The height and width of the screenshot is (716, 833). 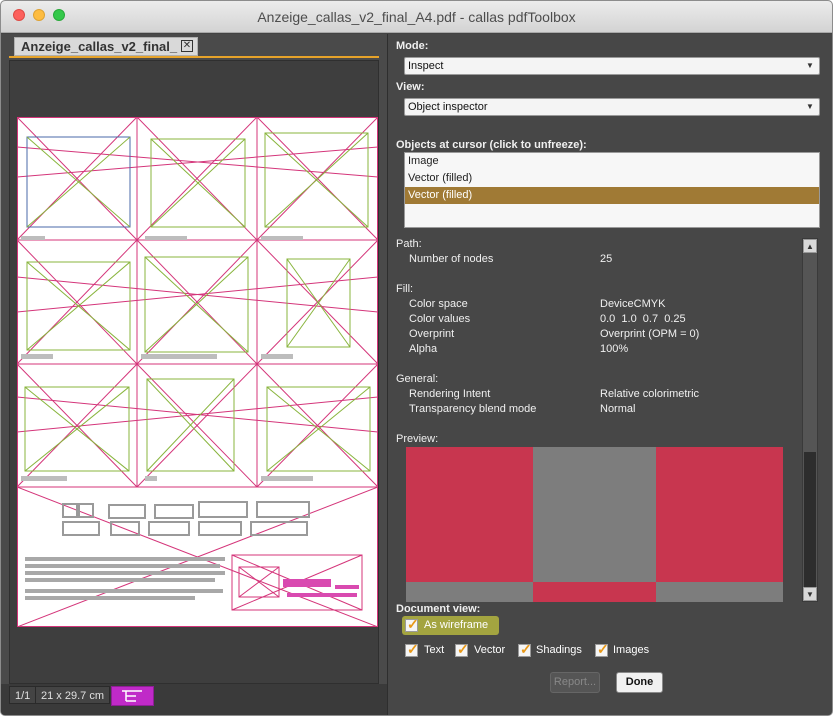 I want to click on view-select-value: Object inspector, so click(x=448, y=107).